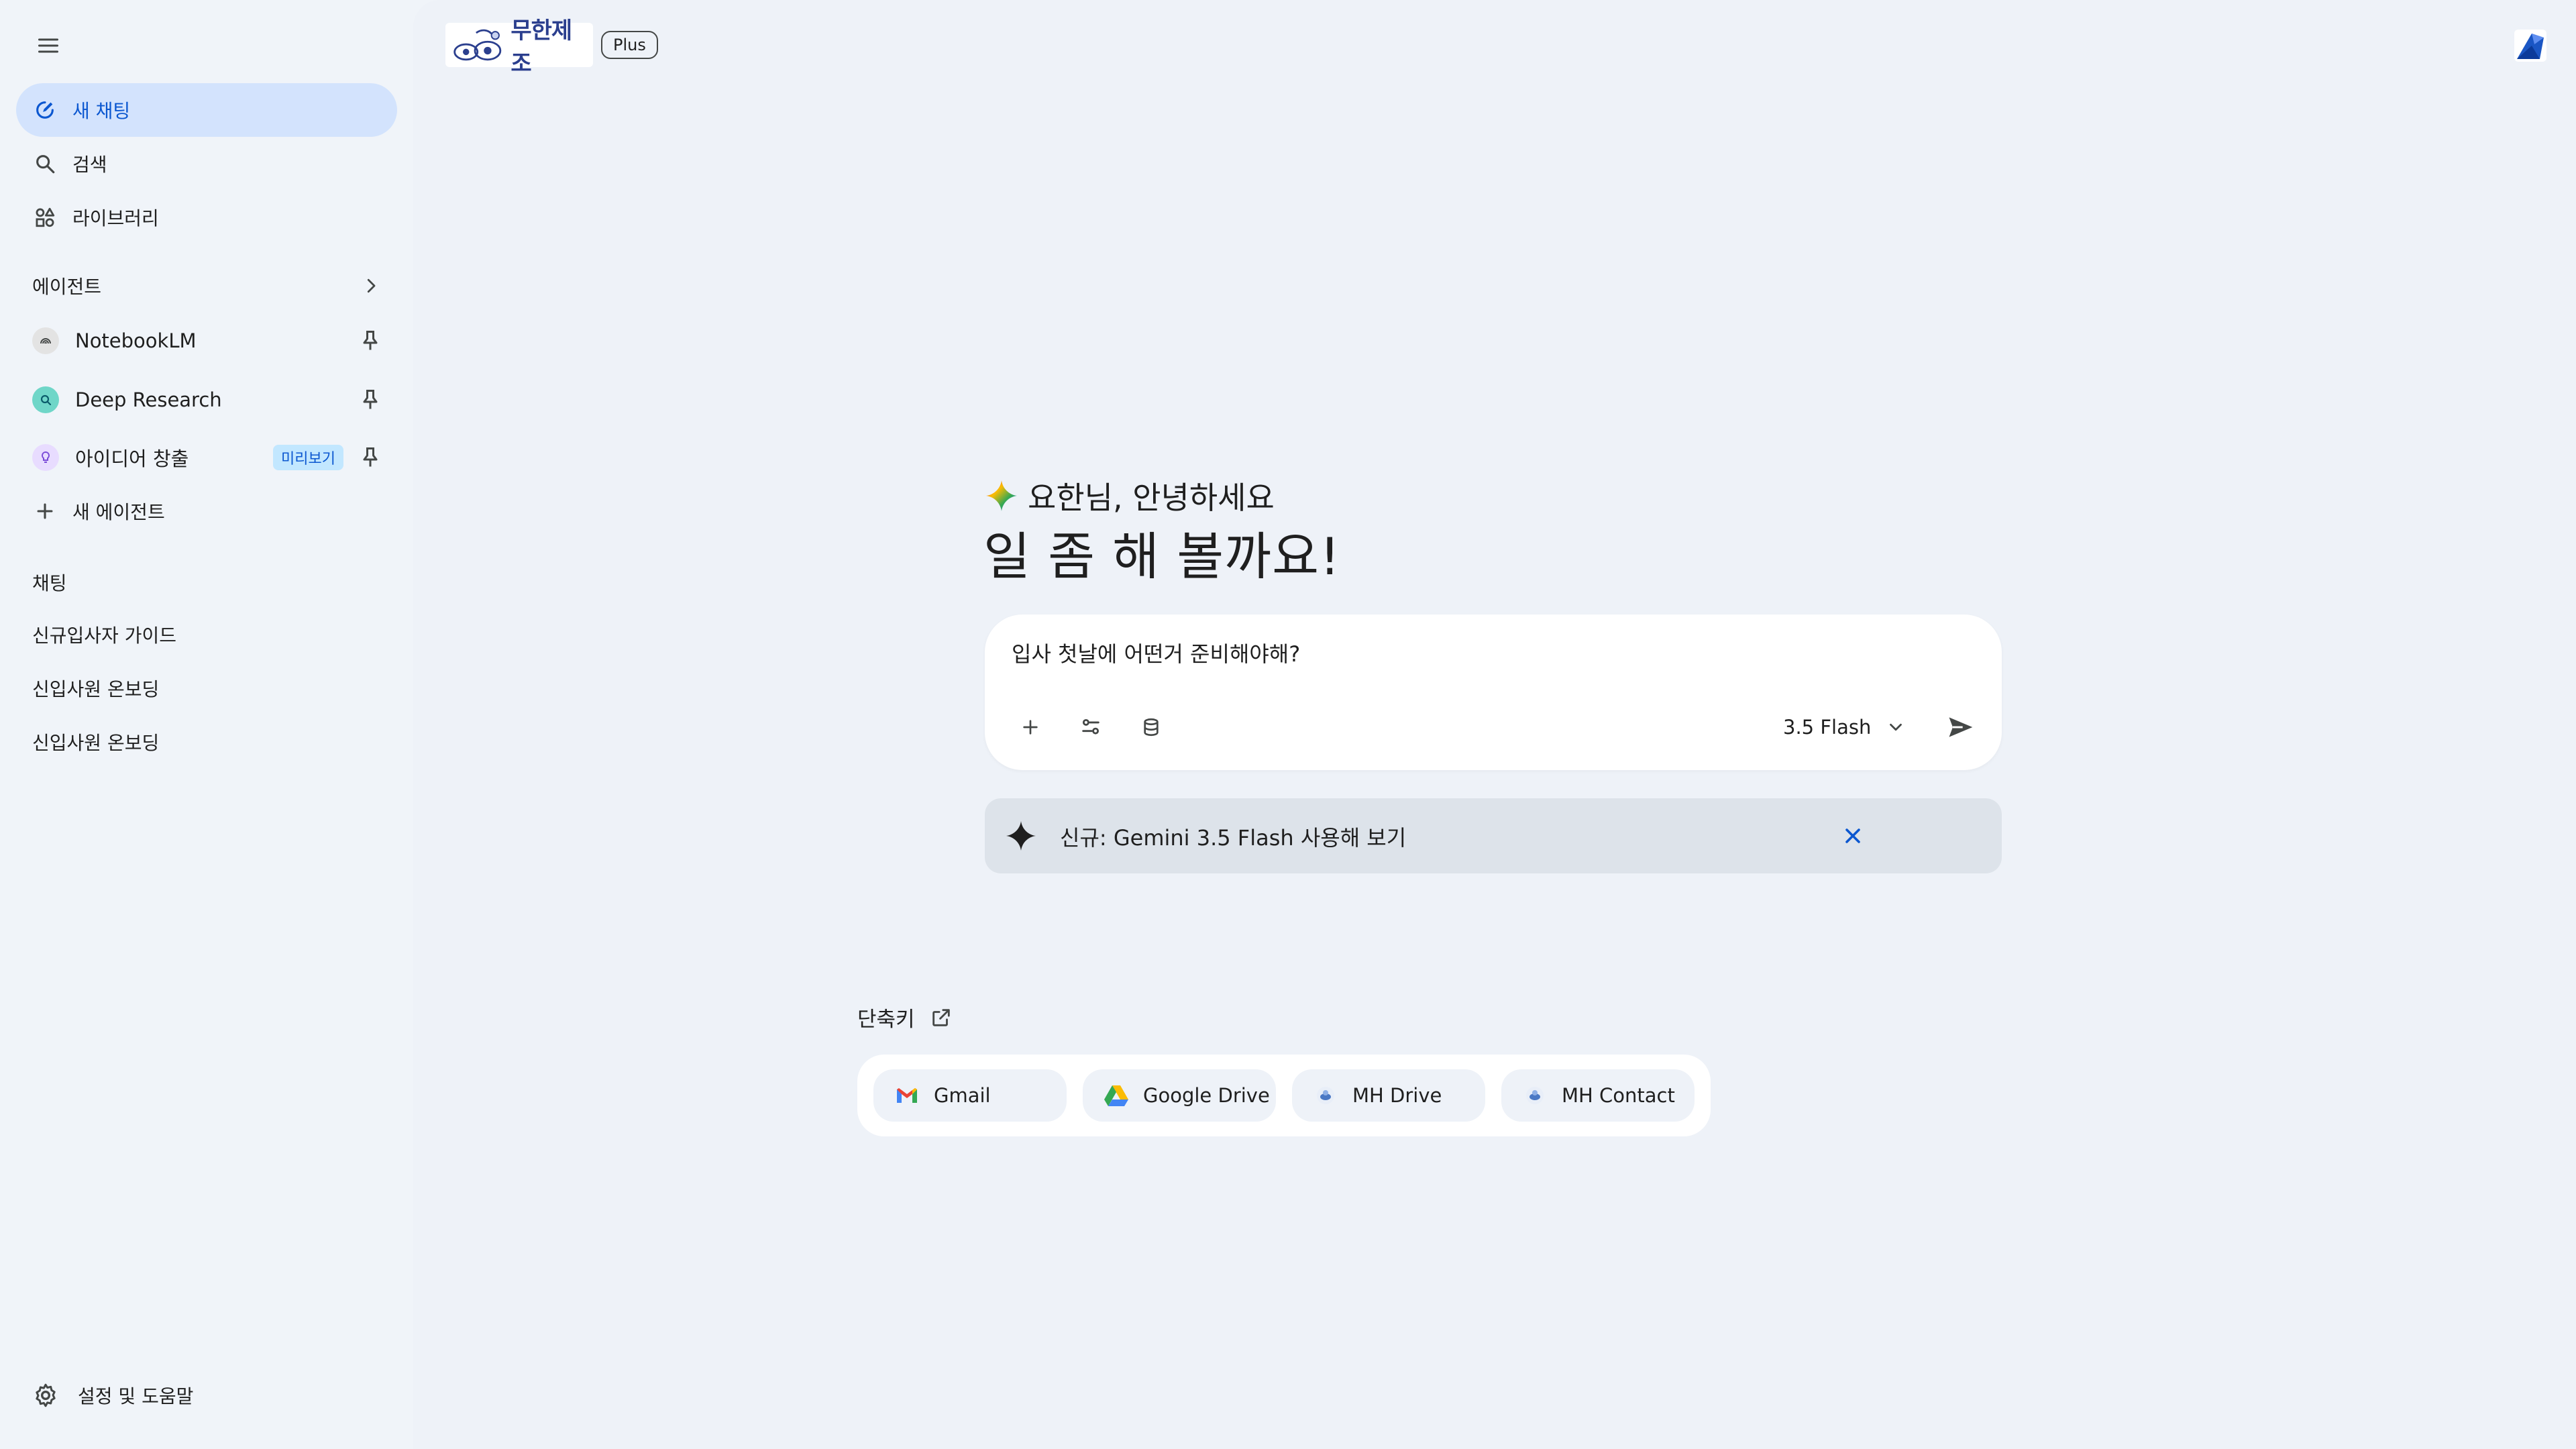 The height and width of the screenshot is (1449, 2576). Describe the element at coordinates (206, 511) in the screenshot. I see `new-agent-button: 새 에이전트` at that location.